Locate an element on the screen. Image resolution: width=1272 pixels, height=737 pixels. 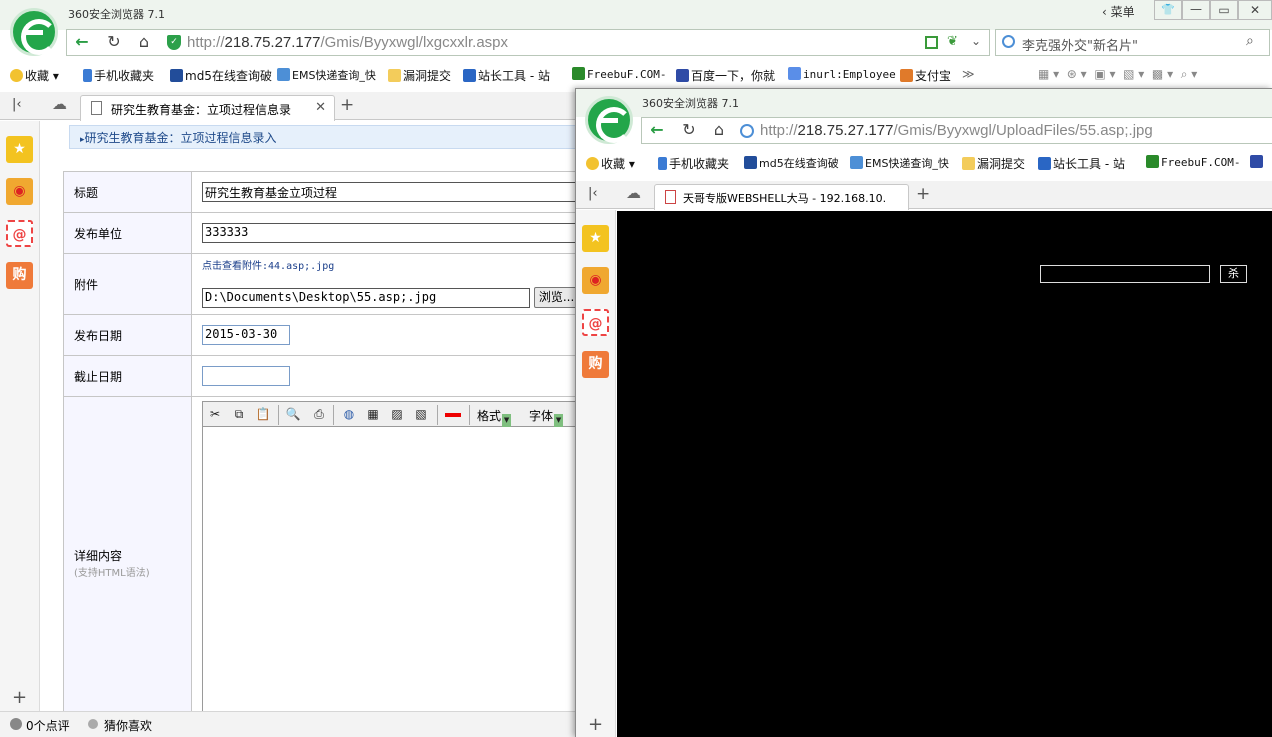
image-icon: ▨ is located at coordinates (397, 414).